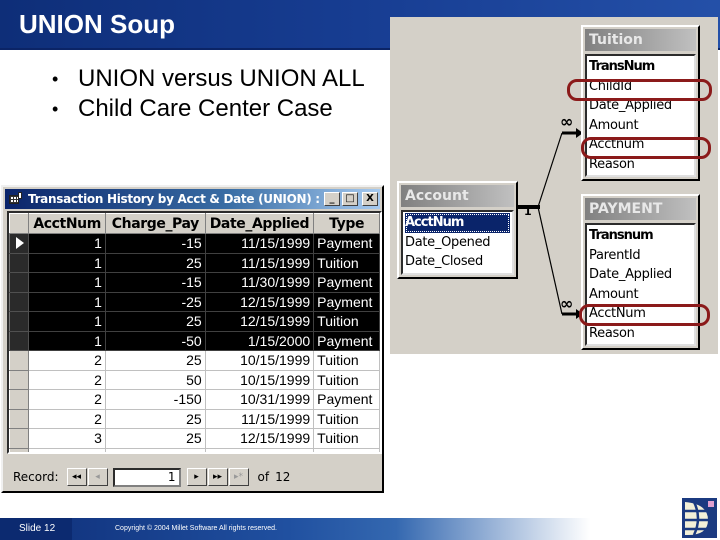 The image size is (720, 540). I want to click on table-row: 1 -25 12/15/1999 Payment, so click(194, 301).